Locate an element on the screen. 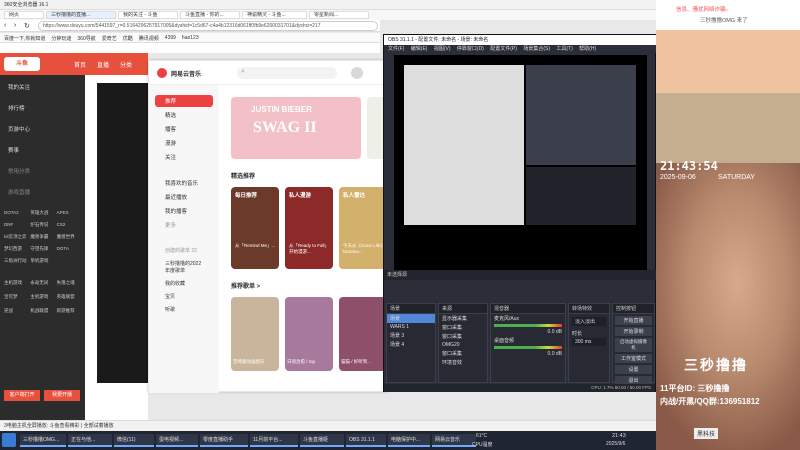  music-nav-liked: 我喜欢的音乐 is located at coordinates (184, 183).